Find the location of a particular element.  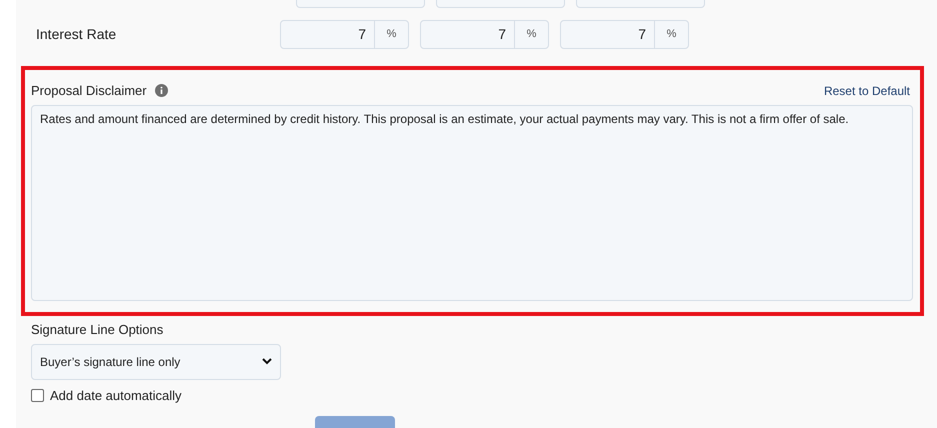

checkbox-label: Add date automatically is located at coordinates (116, 395).